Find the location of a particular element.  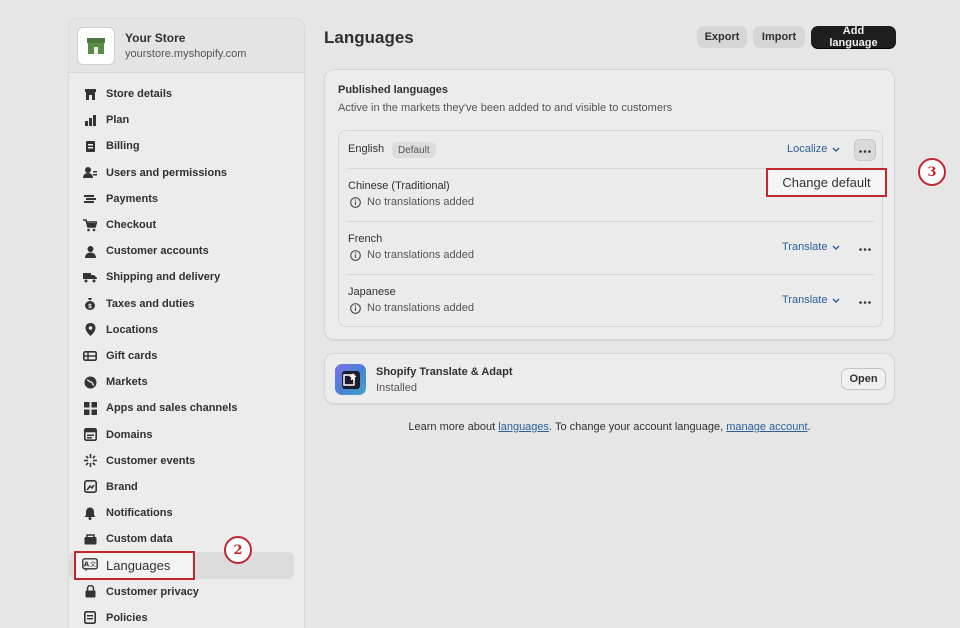

language-row-french: French No translations added Translate is located at coordinates (610, 248).